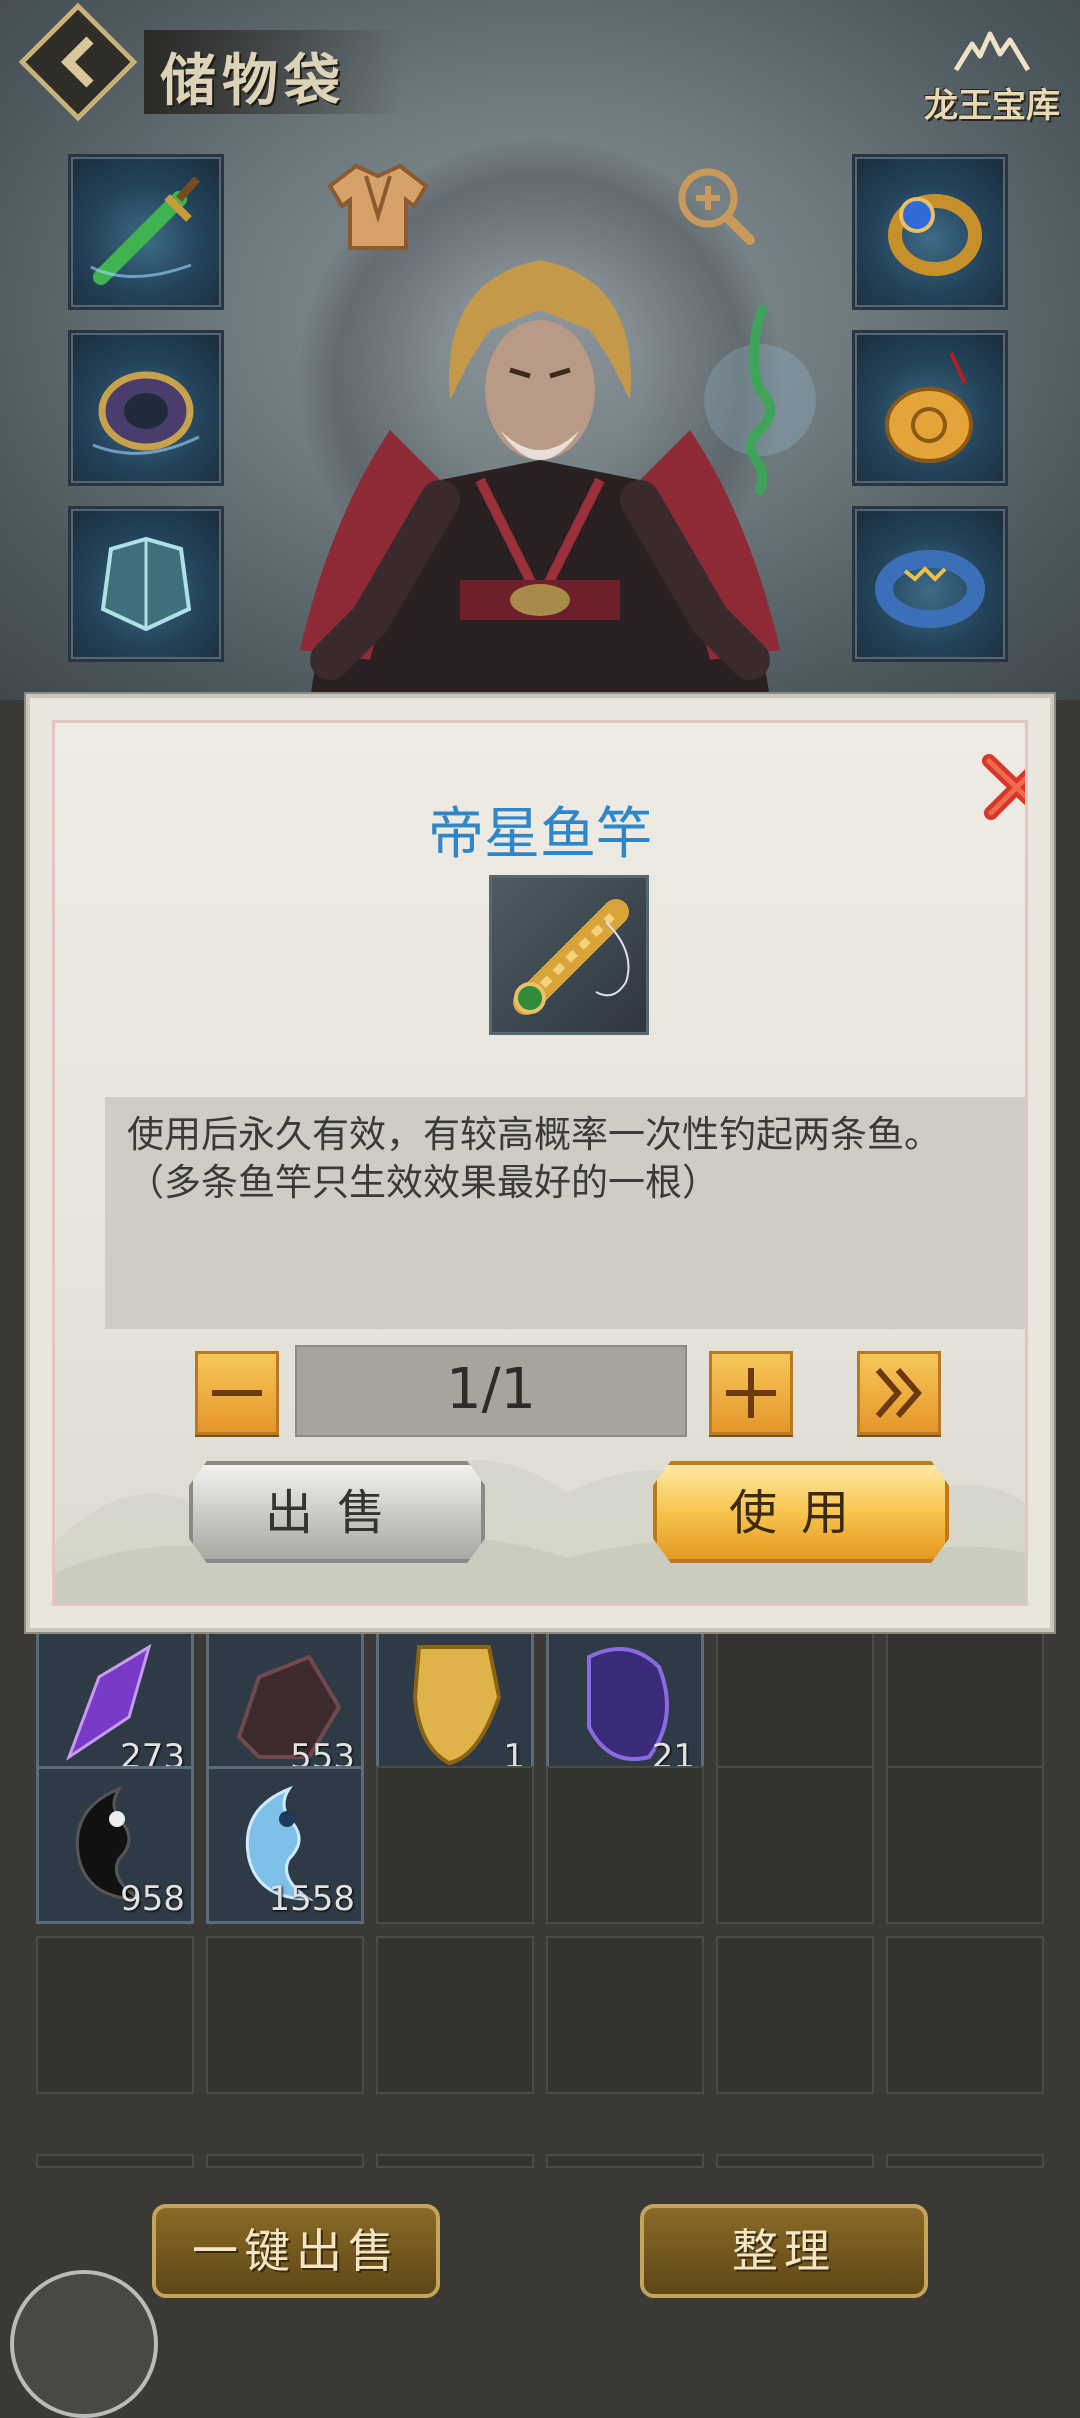  I want to click on equip-slot-ring, so click(930, 232).